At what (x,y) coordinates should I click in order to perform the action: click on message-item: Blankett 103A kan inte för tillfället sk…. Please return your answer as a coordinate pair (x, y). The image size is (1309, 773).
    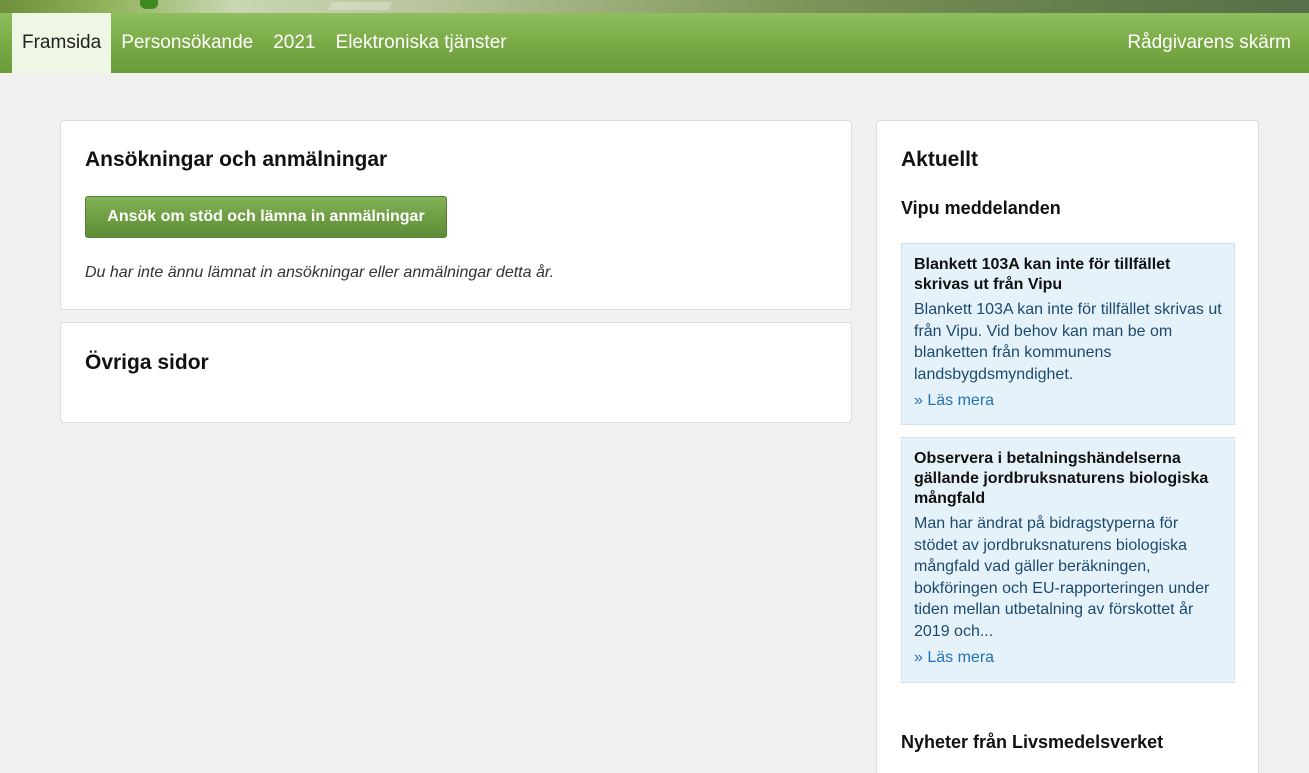
    Looking at the image, I should click on (1068, 334).